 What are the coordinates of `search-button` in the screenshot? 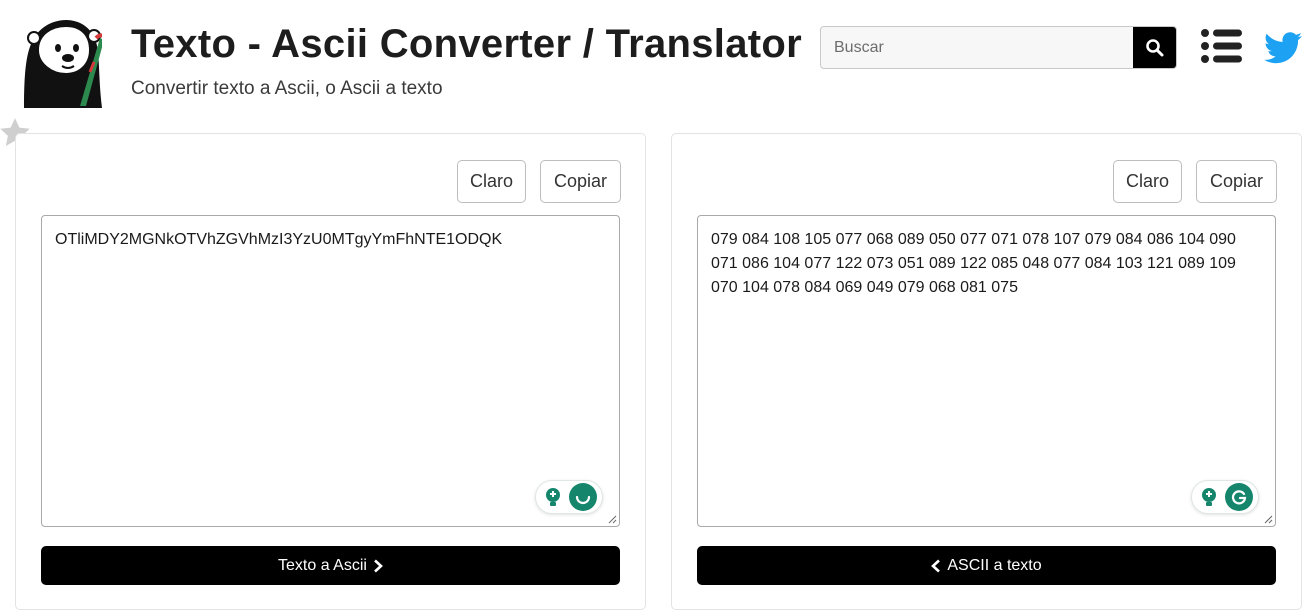 It's located at (1154, 47).